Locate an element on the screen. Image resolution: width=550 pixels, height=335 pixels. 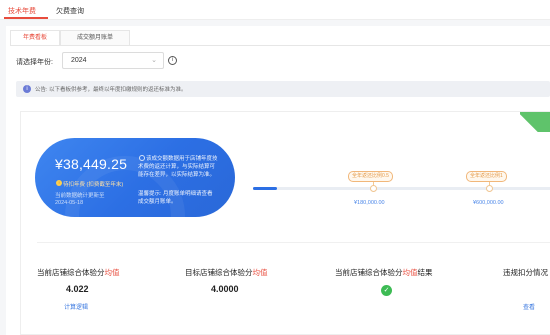
year-select-value: 2024 is located at coordinates (79, 60).